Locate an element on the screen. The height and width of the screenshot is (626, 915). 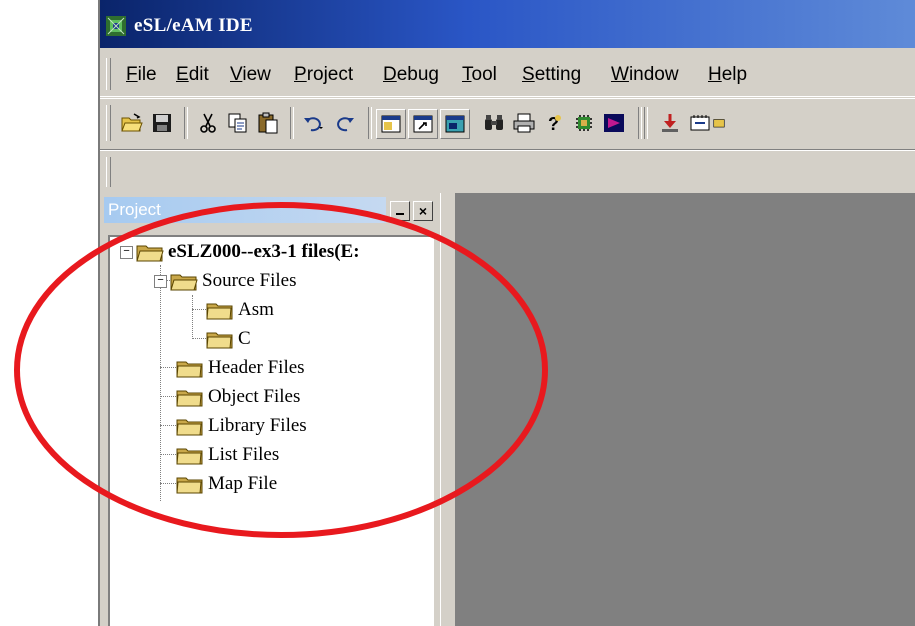
window-title: eSL/eAM IDE is located at coordinates (193, 25).